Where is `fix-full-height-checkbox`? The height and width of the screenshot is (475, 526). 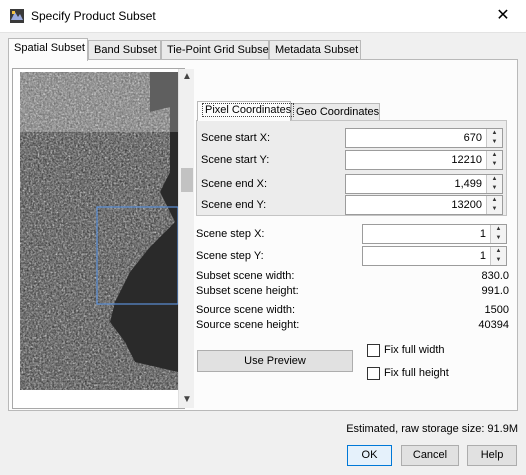 fix-full-height-checkbox is located at coordinates (373, 373).